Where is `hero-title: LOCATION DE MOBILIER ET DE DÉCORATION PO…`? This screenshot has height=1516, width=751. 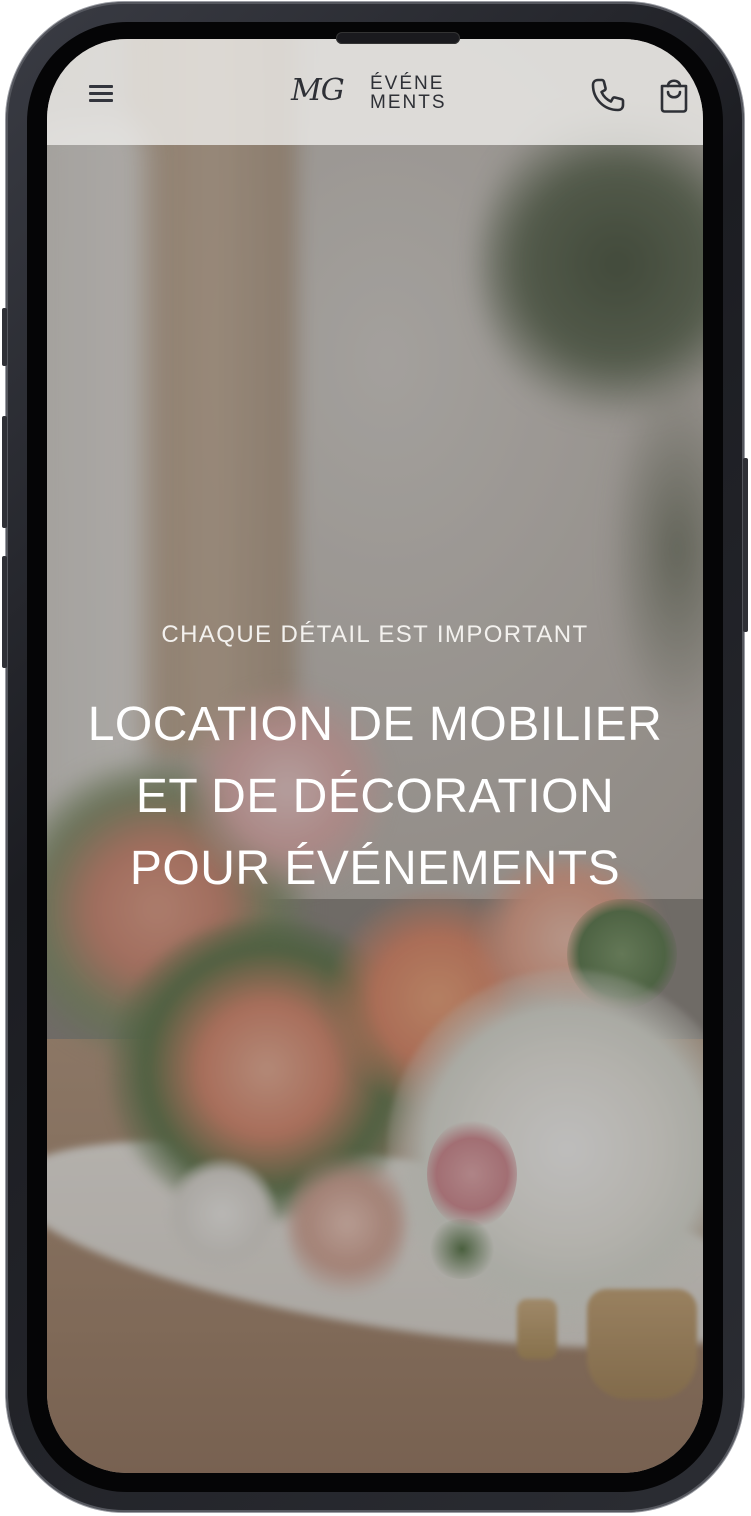 hero-title: LOCATION DE MOBILIER ET DE DÉCORATION PO… is located at coordinates (375, 797).